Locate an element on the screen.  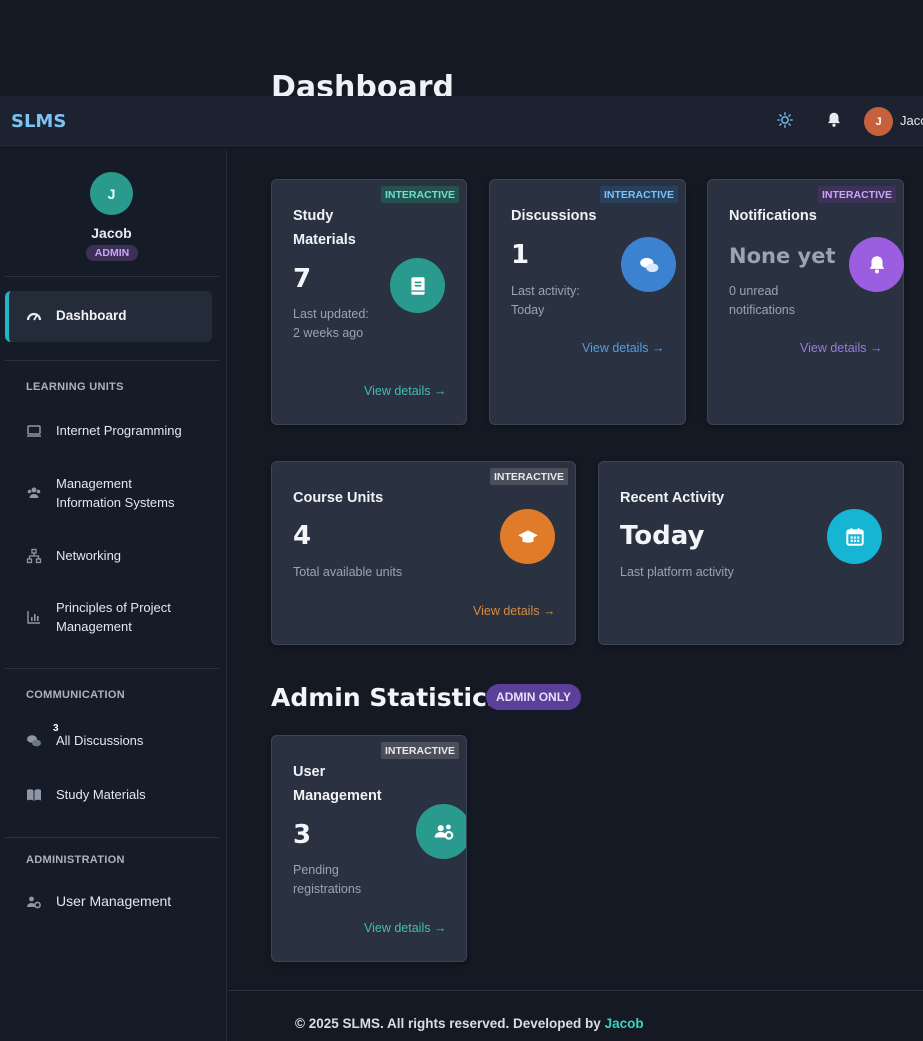
card-subtitle: 0 unread notifications is located at coordinates (762, 300).